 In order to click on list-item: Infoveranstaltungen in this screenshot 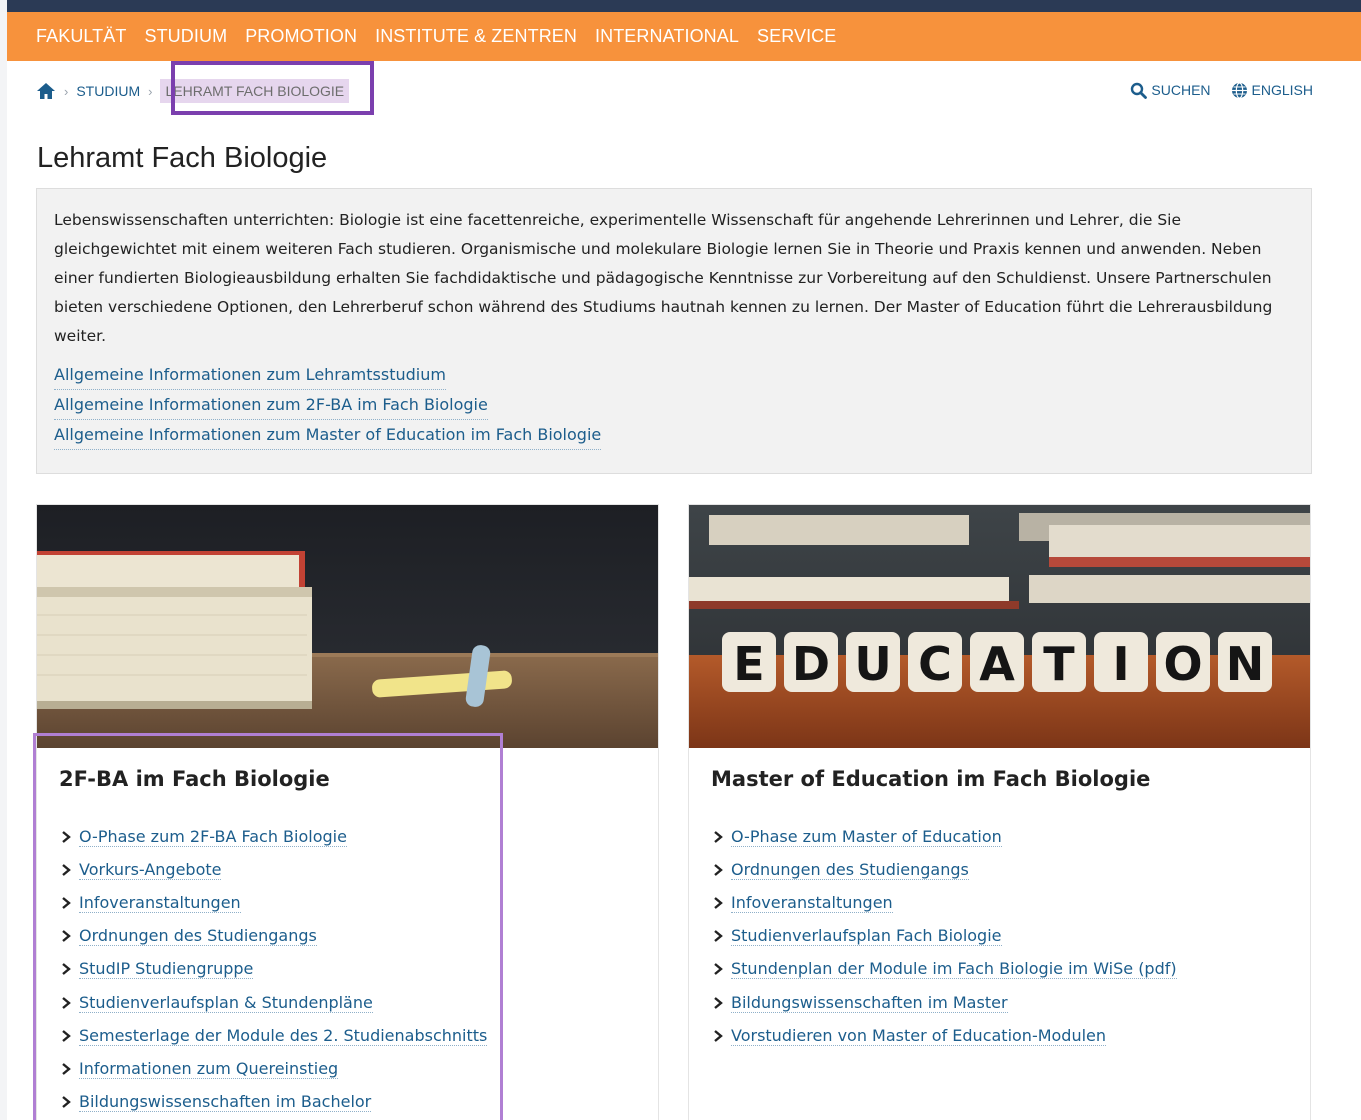, I will do `click(944, 902)`.